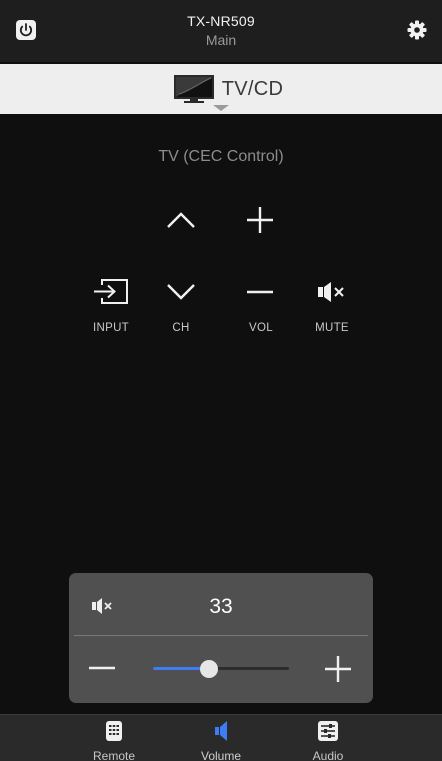  Describe the element at coordinates (221, 755) in the screenshot. I see `nav-label: Volume` at that location.